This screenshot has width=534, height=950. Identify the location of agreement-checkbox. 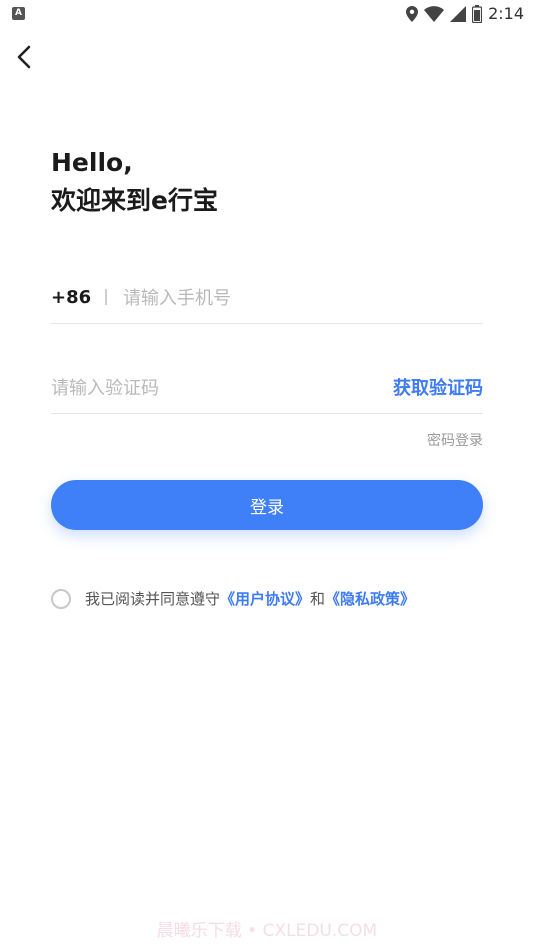
(61, 598).